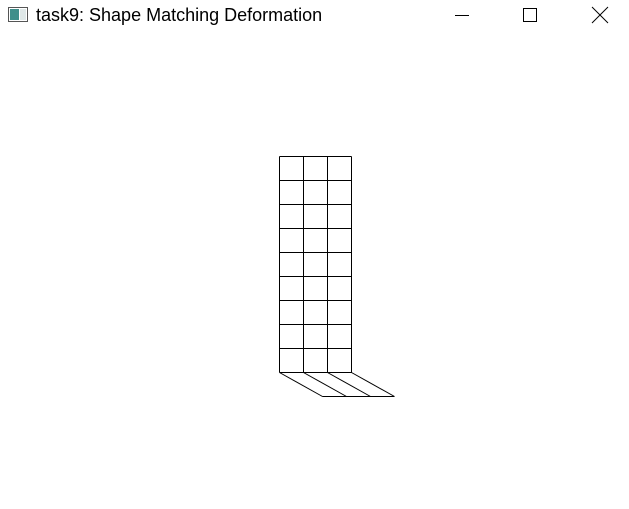 The width and height of the screenshot is (629, 509). I want to click on window-title: task9: Shape Matching Deformation, so click(179, 15).